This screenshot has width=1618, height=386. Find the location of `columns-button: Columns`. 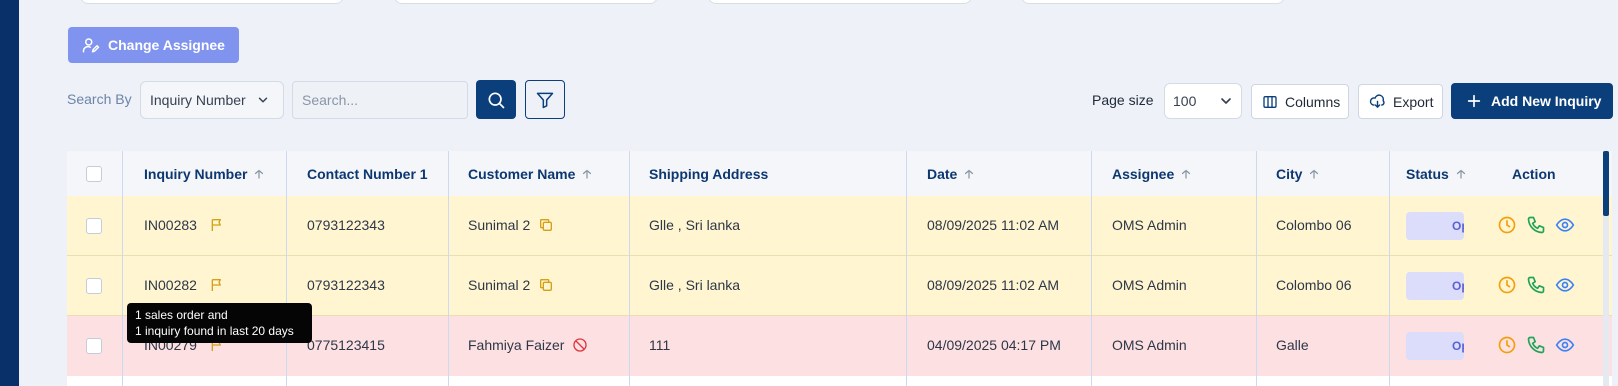

columns-button: Columns is located at coordinates (1300, 101).